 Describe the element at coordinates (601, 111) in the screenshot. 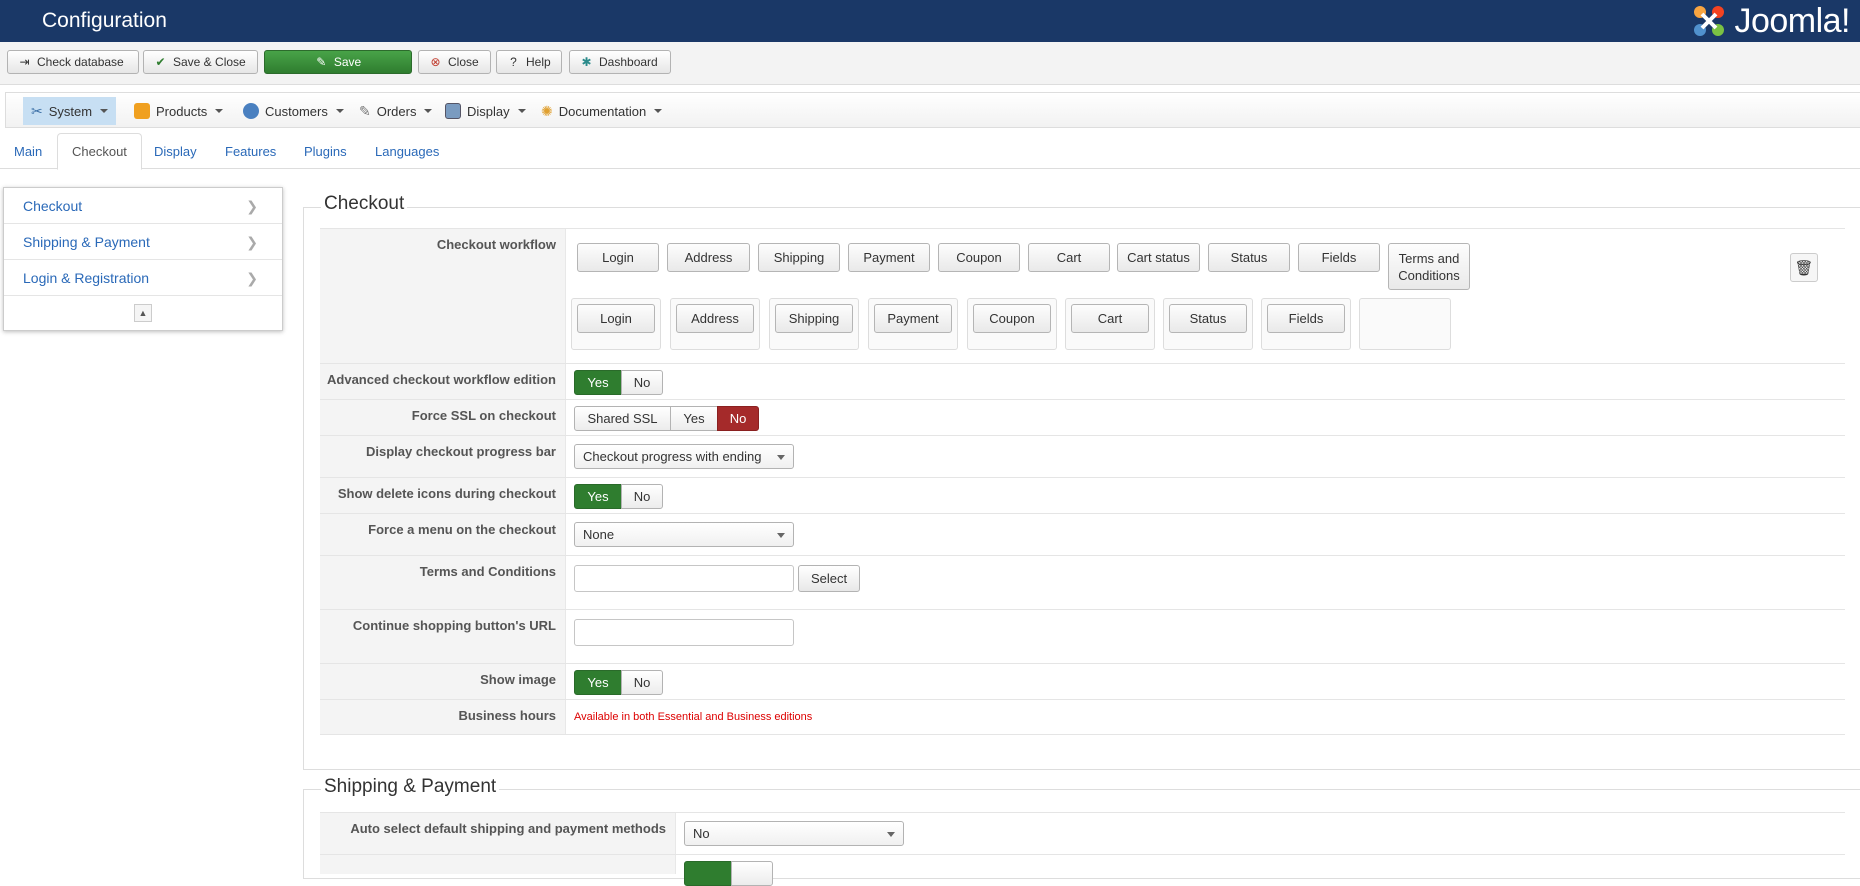

I see `menu-documentation: ✺ Documentation` at that location.